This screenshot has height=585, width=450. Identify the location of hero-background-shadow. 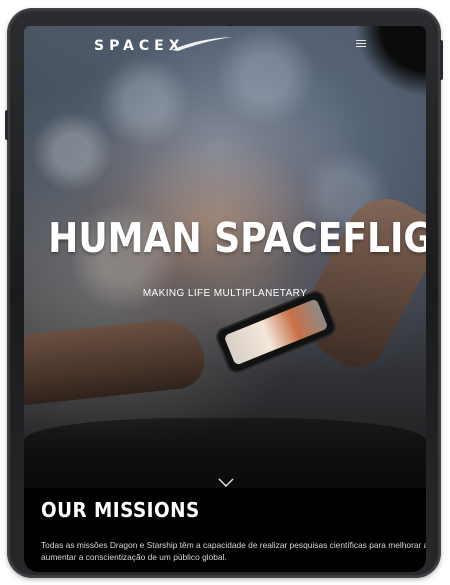
(391, 61).